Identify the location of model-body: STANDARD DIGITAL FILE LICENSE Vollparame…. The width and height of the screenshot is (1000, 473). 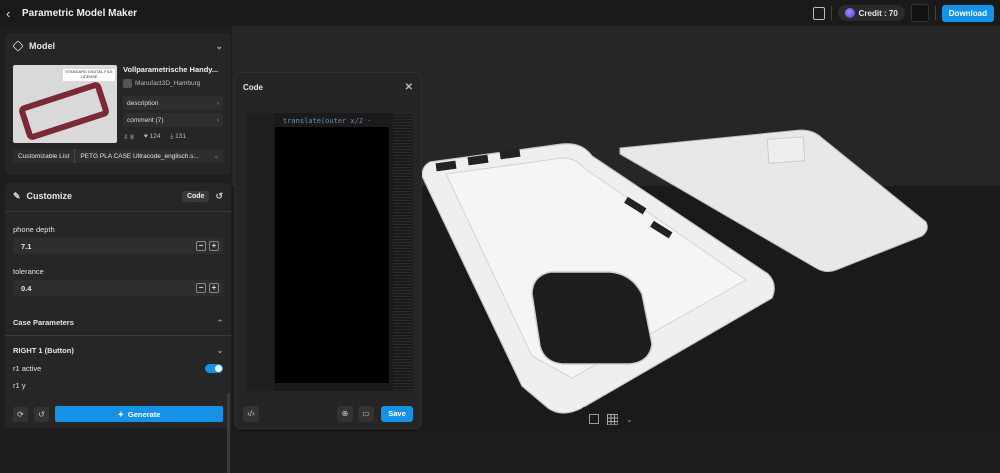
(118, 104).